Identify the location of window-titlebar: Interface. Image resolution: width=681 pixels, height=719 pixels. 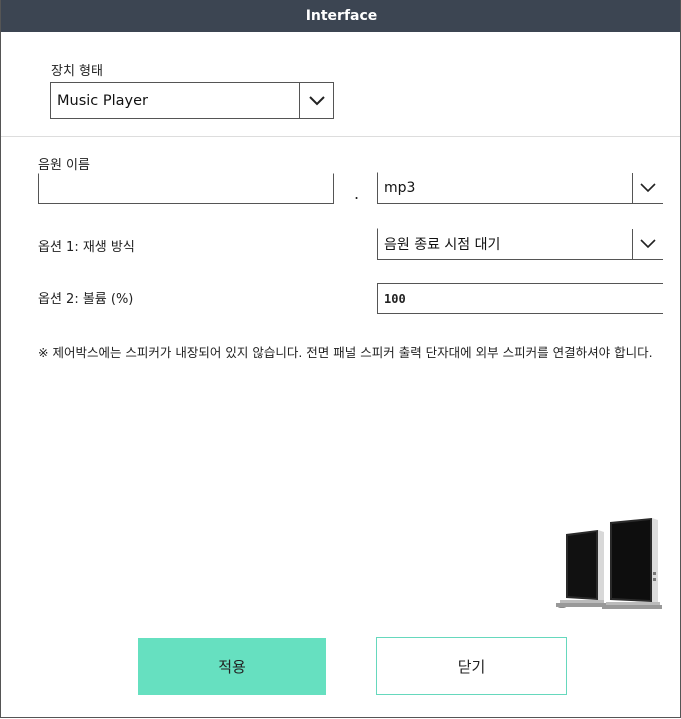
(340, 16).